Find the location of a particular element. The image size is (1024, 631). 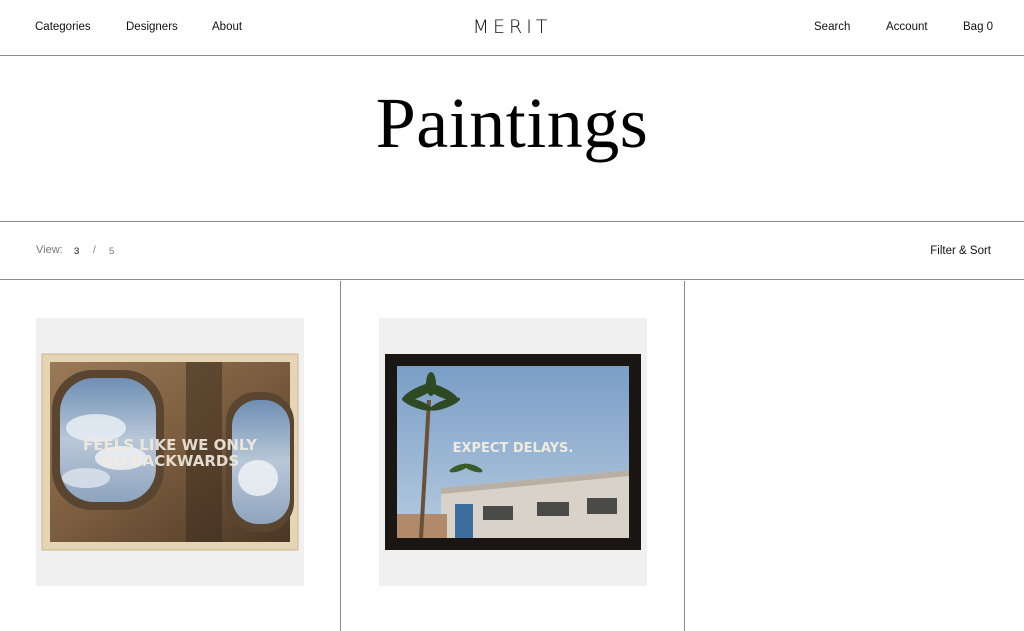

view-option-5: 5 is located at coordinates (111, 251).